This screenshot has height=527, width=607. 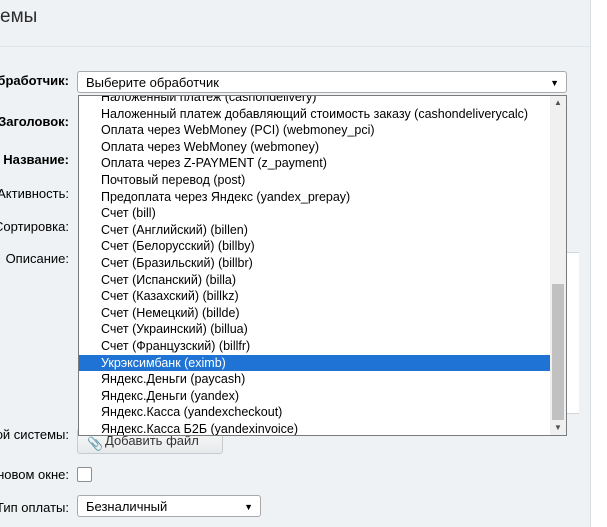 What do you see at coordinates (315, 180) in the screenshot?
I see `dropdown-option: Почтовый перевод (post)` at bounding box center [315, 180].